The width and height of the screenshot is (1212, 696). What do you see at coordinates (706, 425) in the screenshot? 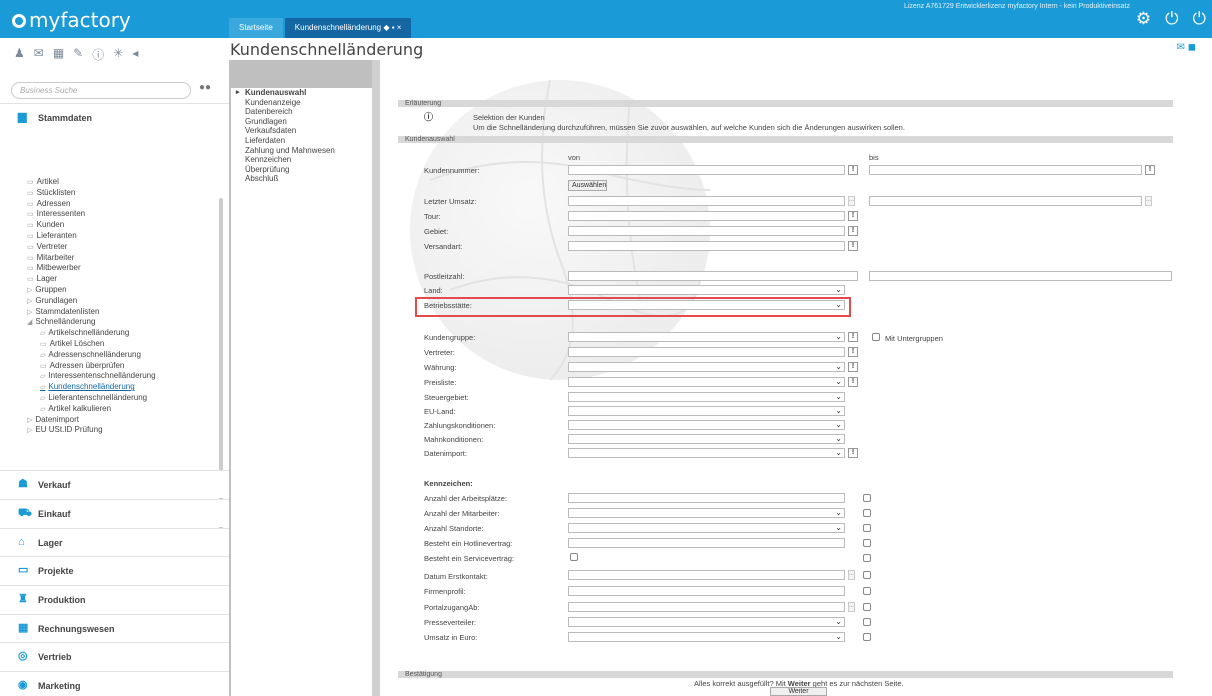
I see `zahlungskonditionen-select: ⌄` at bounding box center [706, 425].